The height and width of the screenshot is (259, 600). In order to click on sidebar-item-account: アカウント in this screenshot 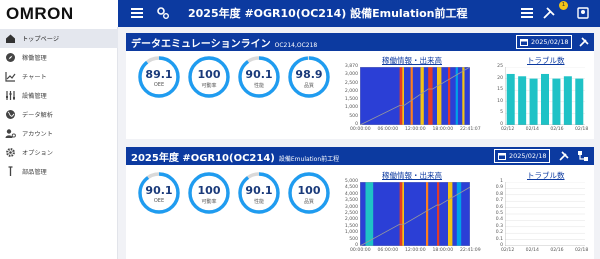, I will do `click(59, 133)`.